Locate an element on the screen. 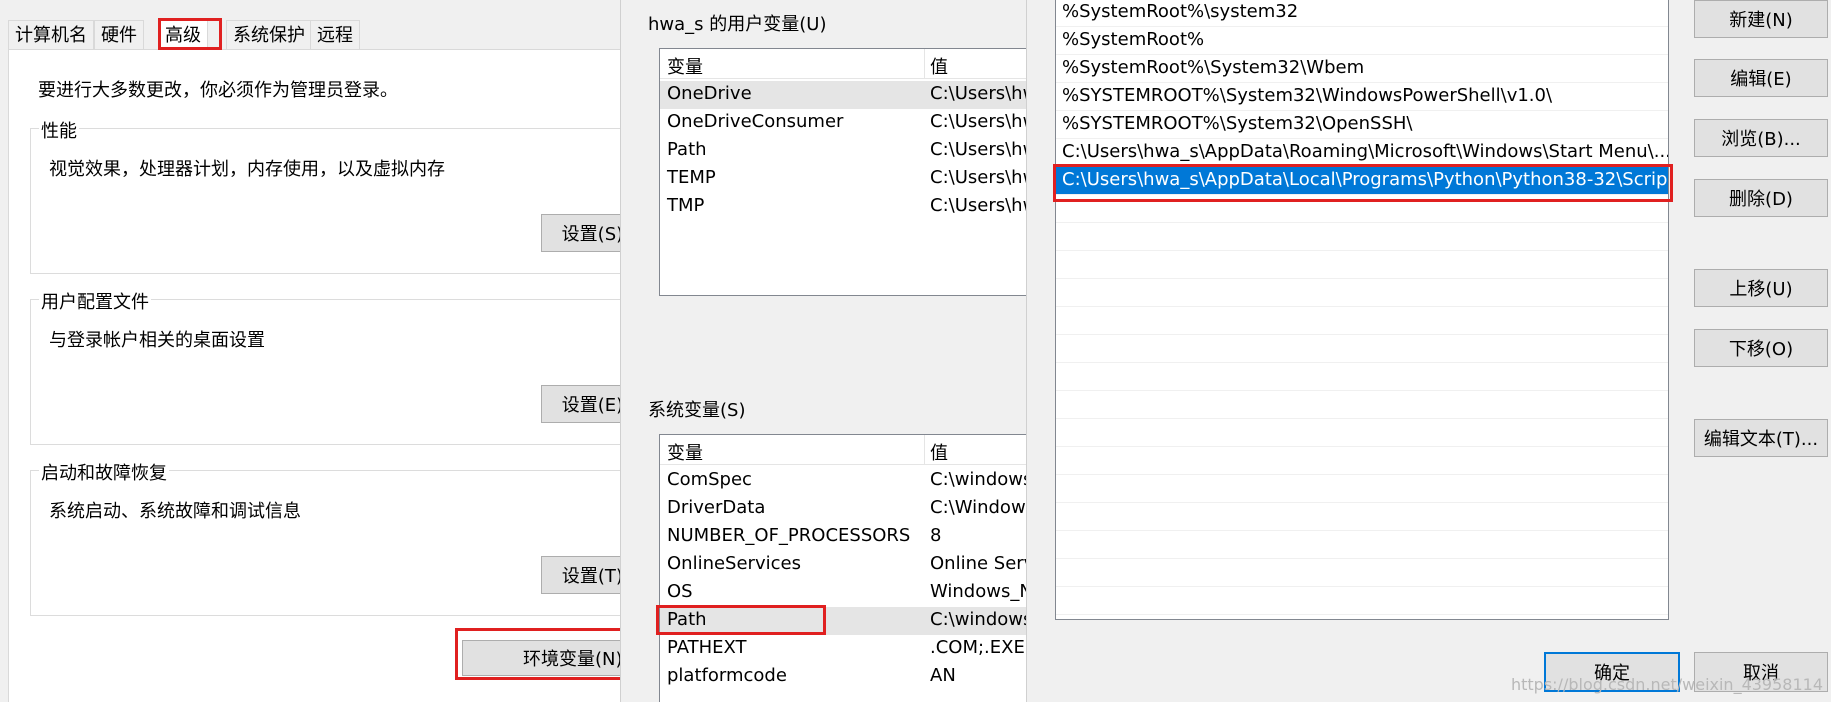 Image resolution: width=1831 pixels, height=702 pixels. variable-name: DriverData is located at coordinates (716, 507).